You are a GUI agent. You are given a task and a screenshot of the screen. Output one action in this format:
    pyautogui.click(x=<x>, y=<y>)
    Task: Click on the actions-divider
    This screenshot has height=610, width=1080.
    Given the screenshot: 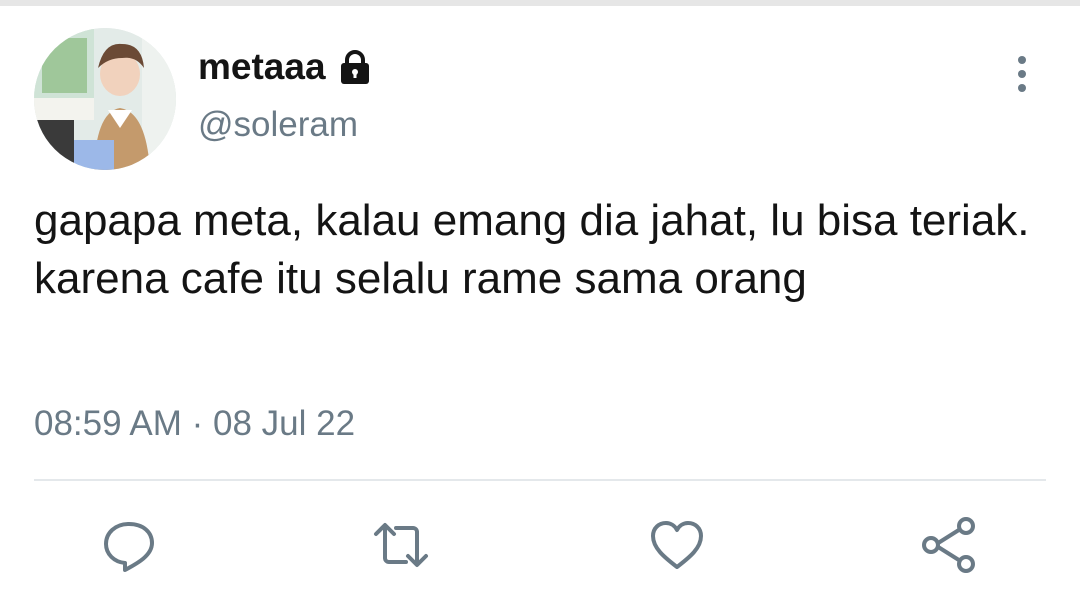 What is the action you would take?
    pyautogui.click(x=540, y=480)
    